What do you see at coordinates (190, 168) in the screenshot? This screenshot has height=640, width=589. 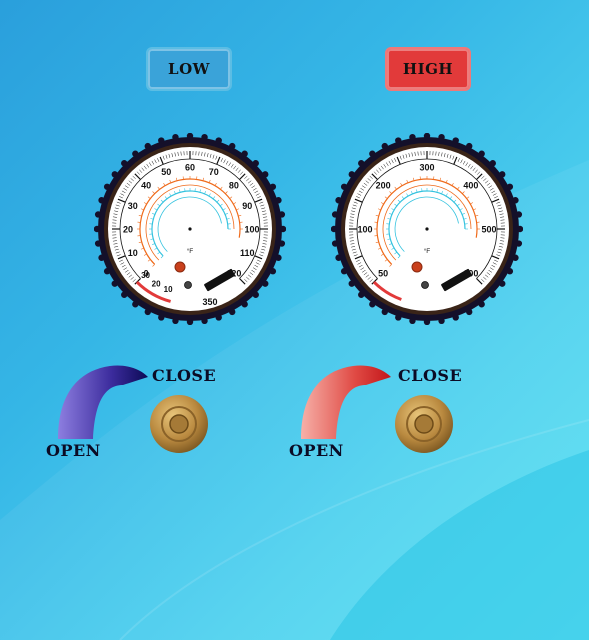 I see `low-gauge-scale-label: 60` at bounding box center [190, 168].